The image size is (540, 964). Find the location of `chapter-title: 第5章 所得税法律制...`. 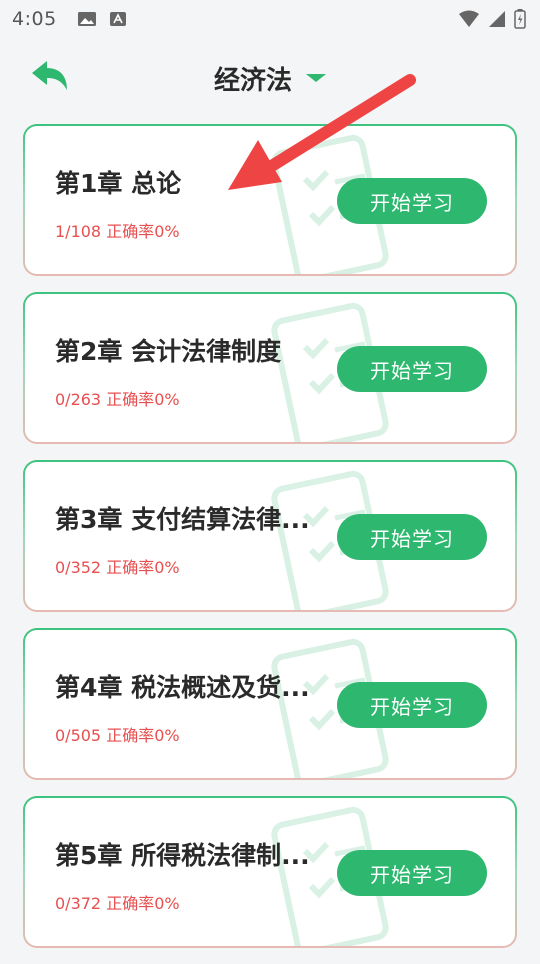

chapter-title: 第5章 所得税法律制... is located at coordinates (182, 855).